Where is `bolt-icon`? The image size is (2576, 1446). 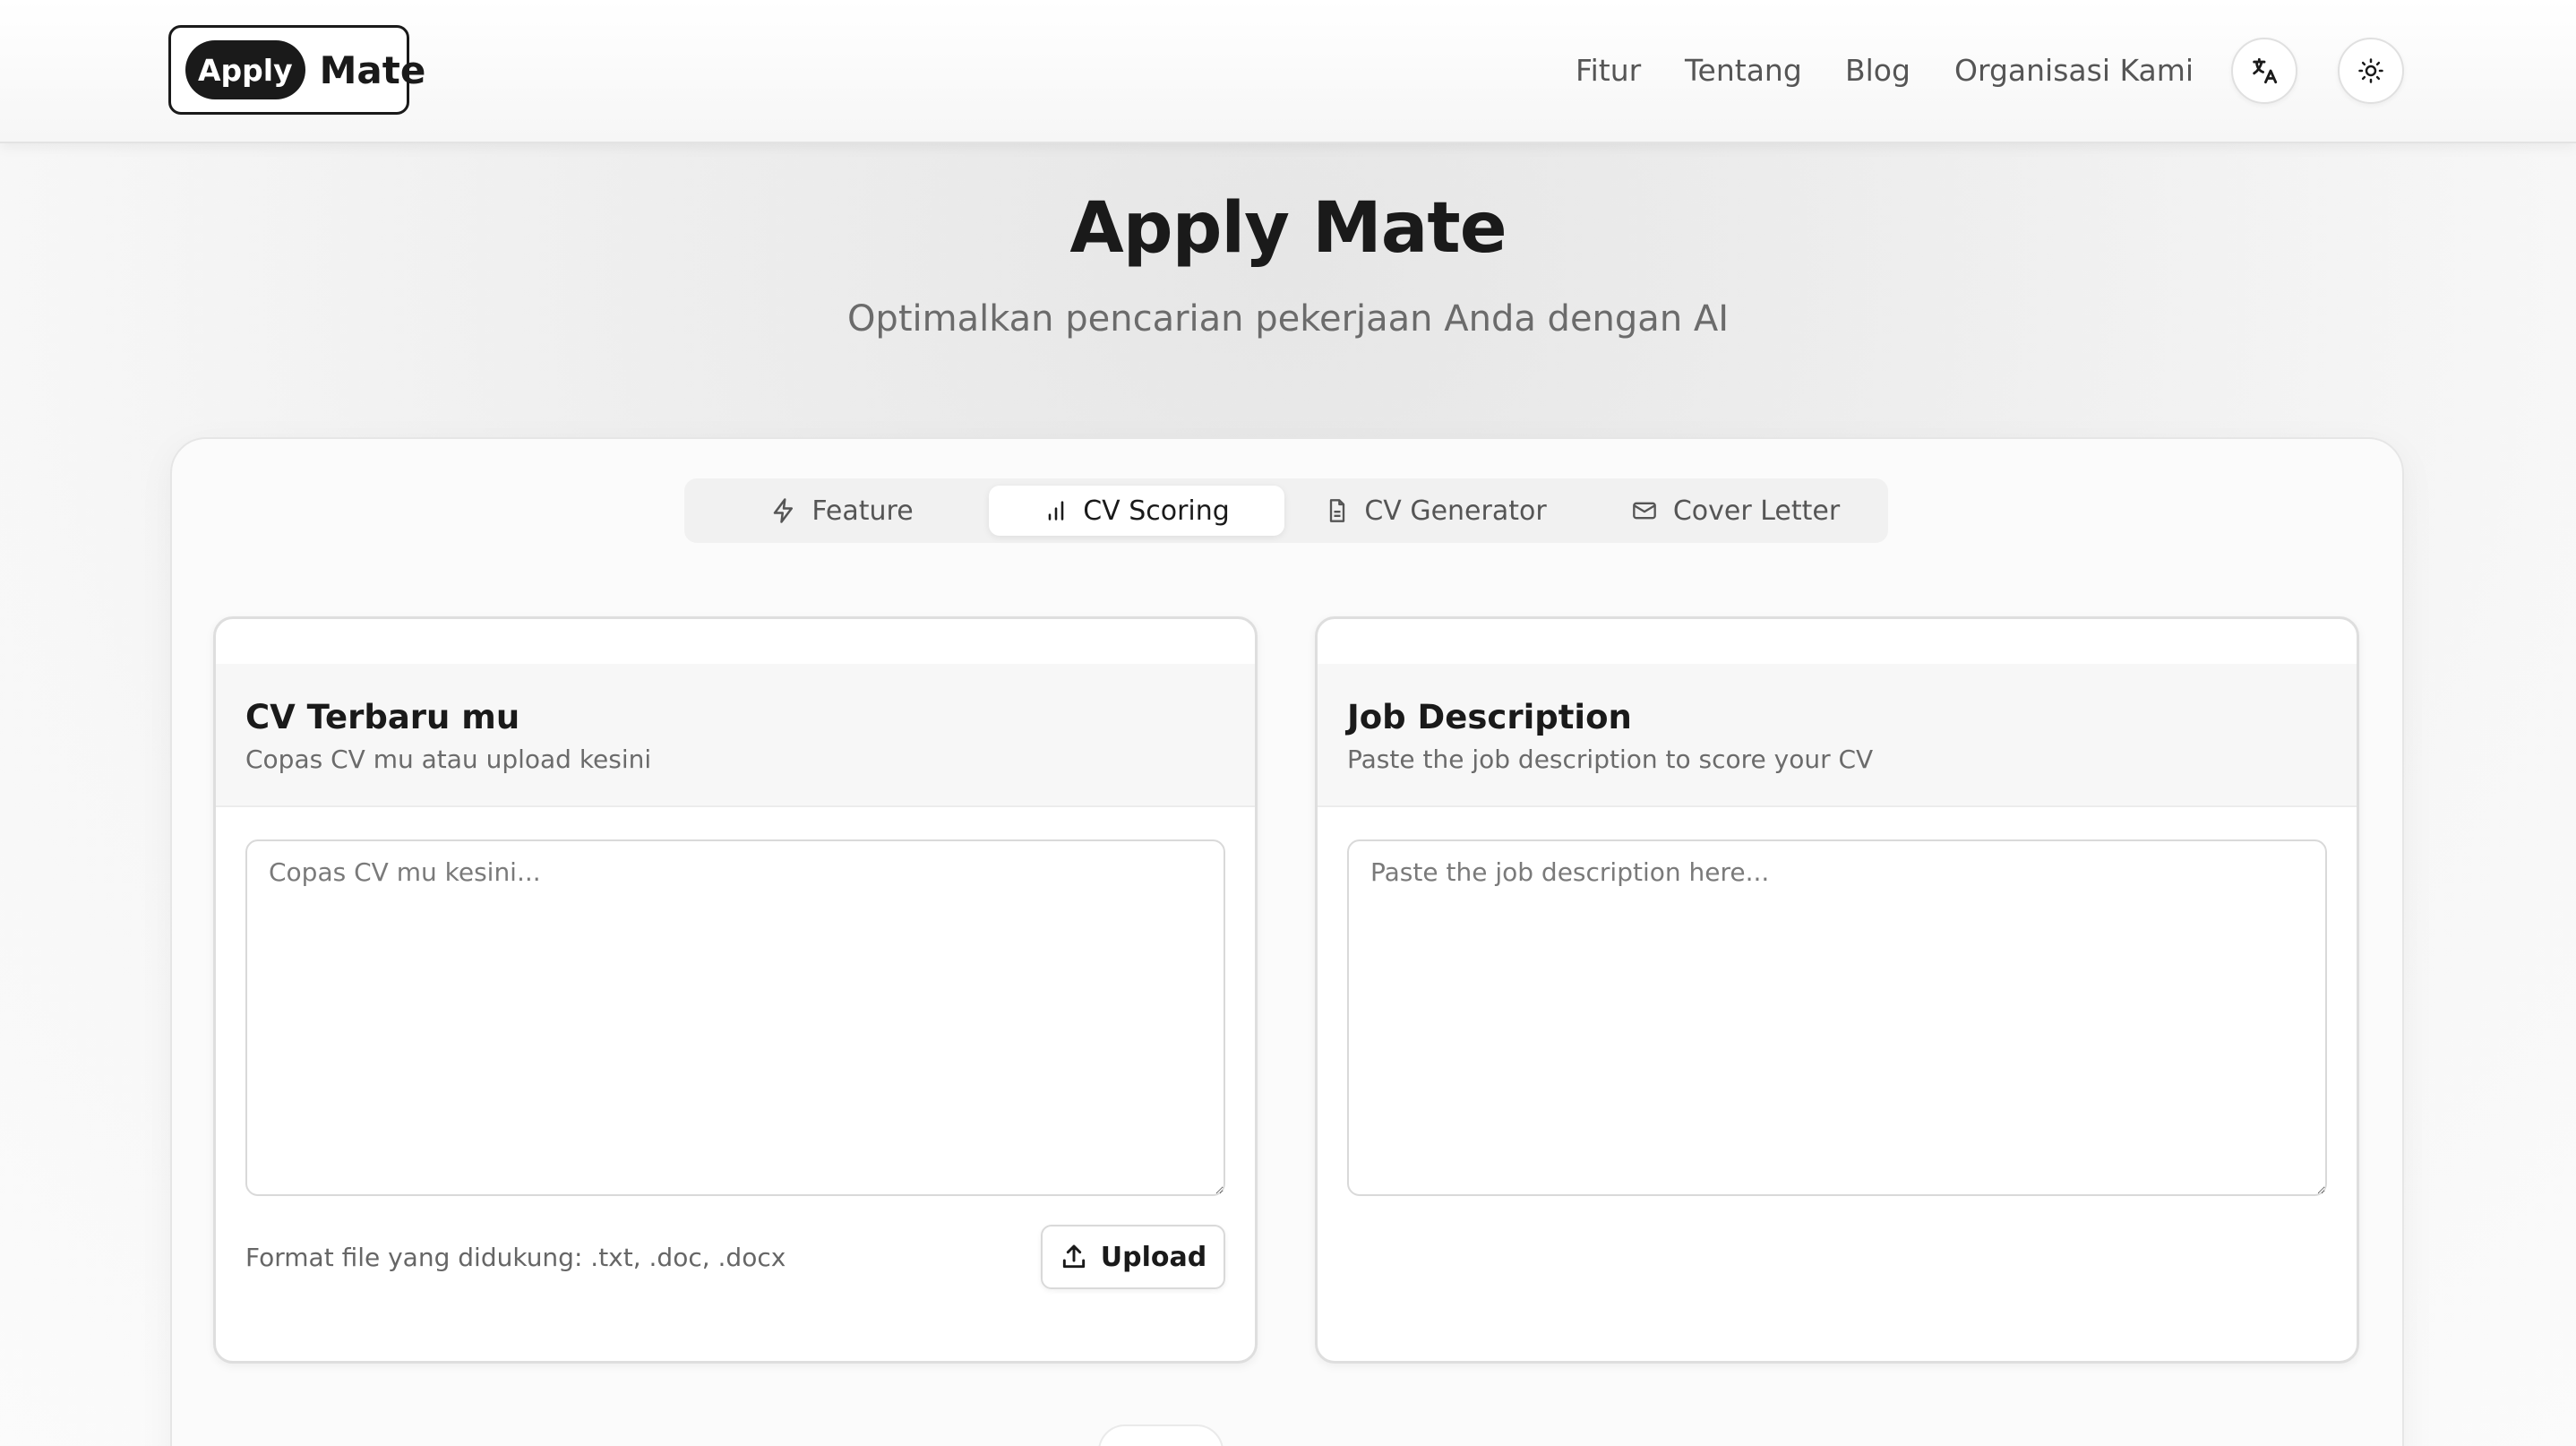 bolt-icon is located at coordinates (784, 510).